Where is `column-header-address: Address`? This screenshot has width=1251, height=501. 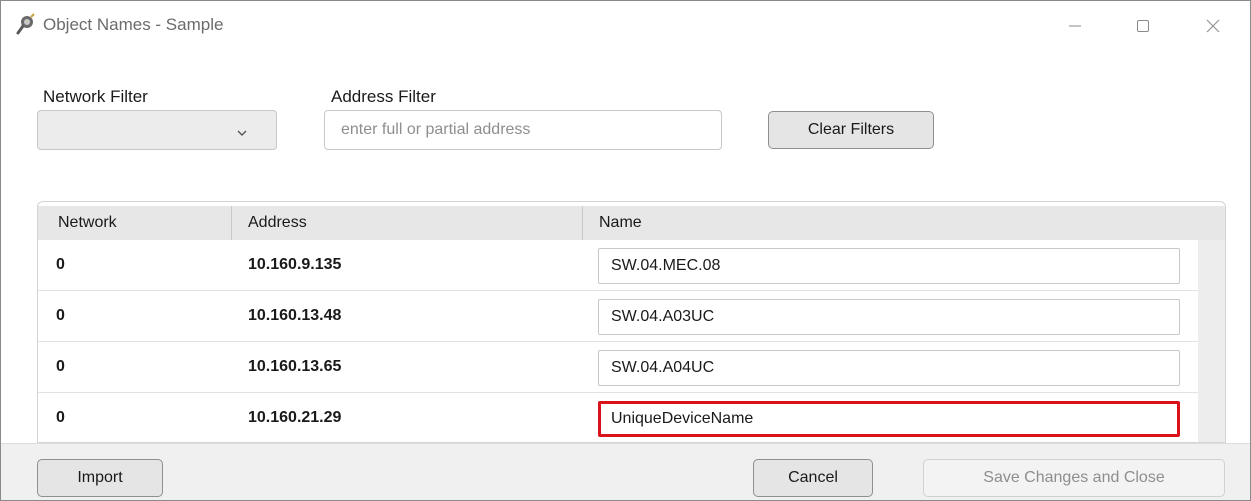 column-header-address: Address is located at coordinates (277, 223).